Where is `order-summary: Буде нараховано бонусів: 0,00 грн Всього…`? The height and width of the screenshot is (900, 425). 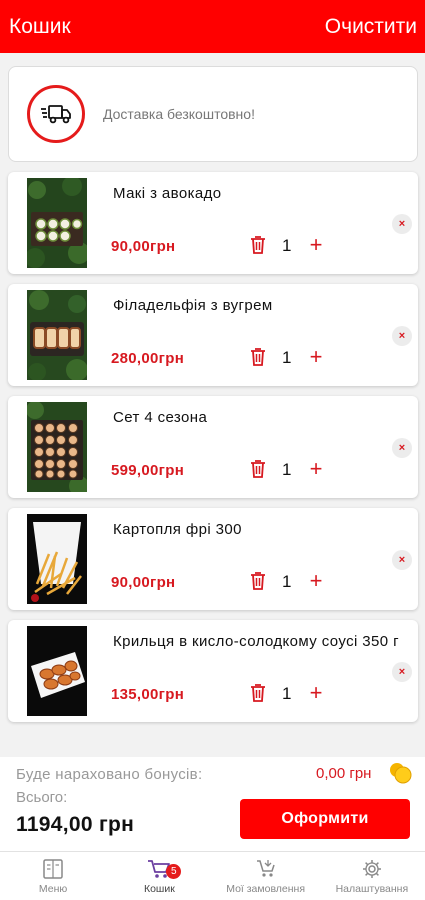
order-summary: Буде нараховано бонусів: 0,00 грн Всього… is located at coordinates (212, 804).